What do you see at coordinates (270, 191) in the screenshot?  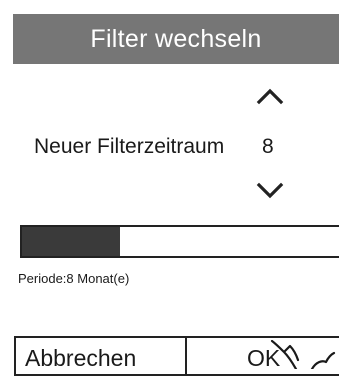 I see `chevron-down-icon` at bounding box center [270, 191].